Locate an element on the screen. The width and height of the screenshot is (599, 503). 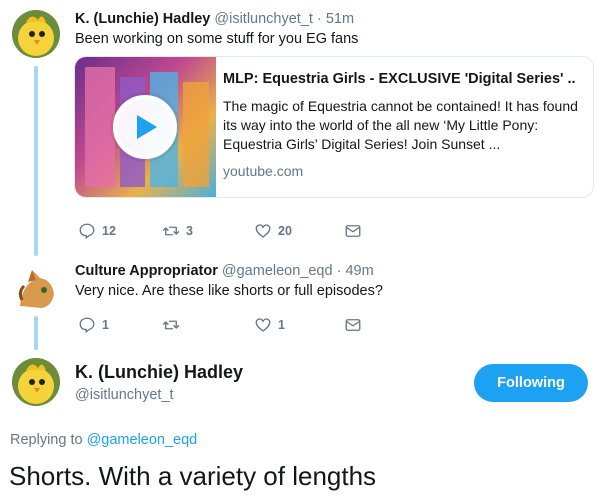
like-button: 1 is located at coordinates (269, 325).